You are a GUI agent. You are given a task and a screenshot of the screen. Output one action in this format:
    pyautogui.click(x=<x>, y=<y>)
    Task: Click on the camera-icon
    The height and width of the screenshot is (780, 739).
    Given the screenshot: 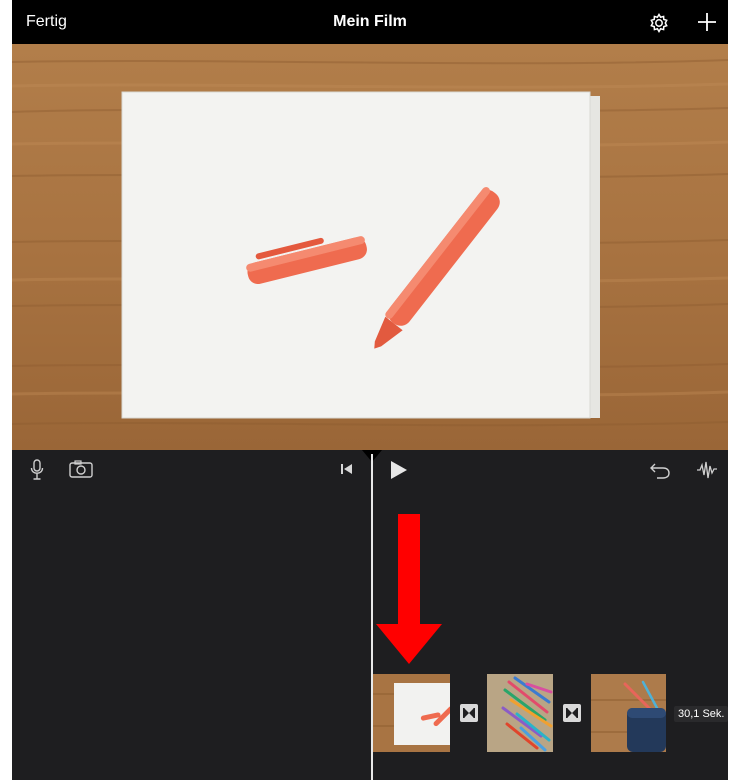 What is the action you would take?
    pyautogui.click(x=81, y=471)
    